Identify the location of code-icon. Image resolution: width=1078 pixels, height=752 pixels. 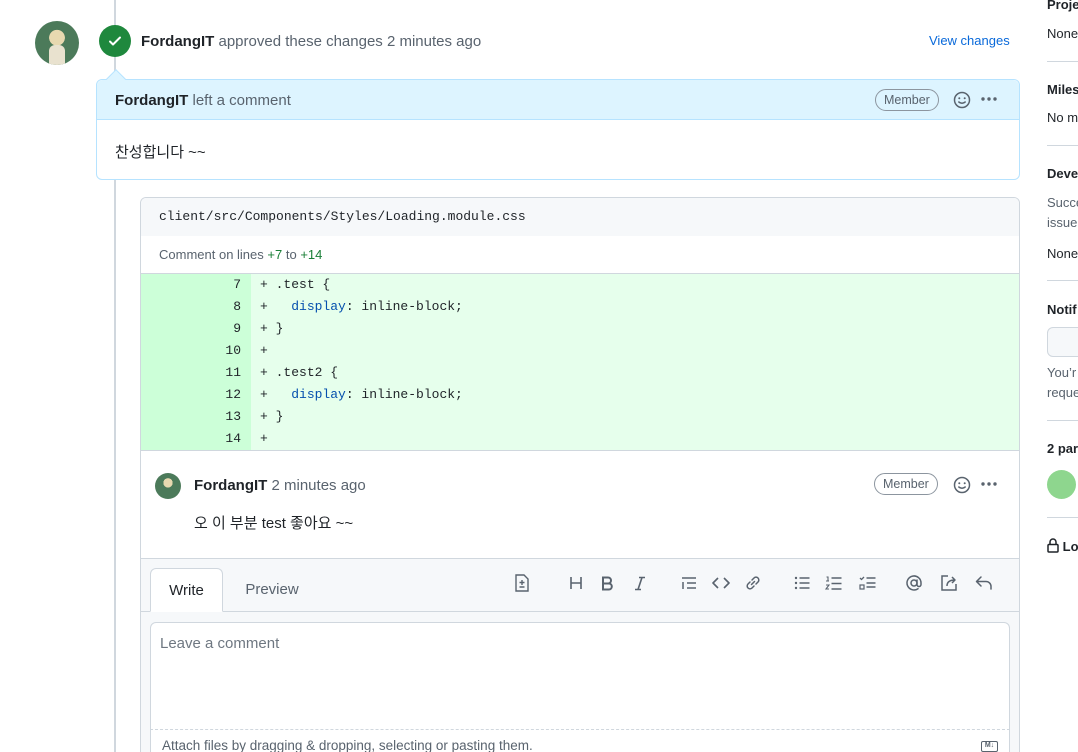
(721, 583).